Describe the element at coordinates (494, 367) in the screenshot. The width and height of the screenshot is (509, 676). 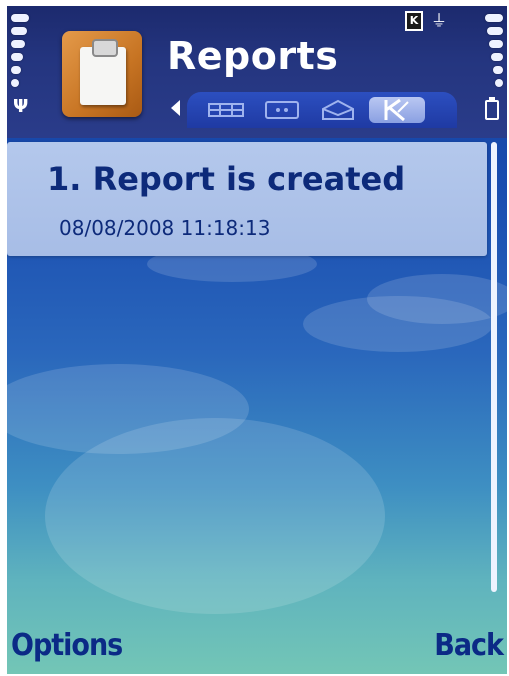
I see `scrollbar` at that location.